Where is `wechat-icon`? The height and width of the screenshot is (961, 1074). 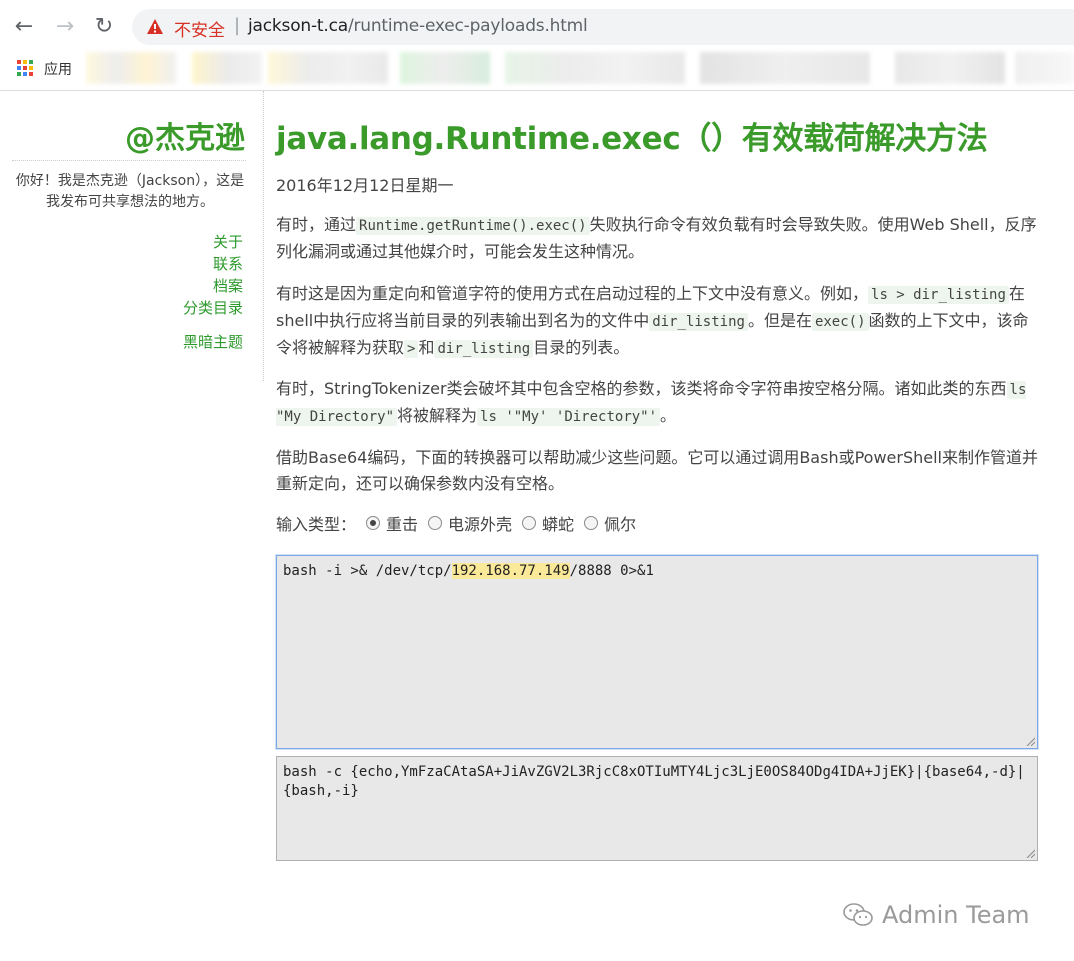
wechat-icon is located at coordinates (858, 914).